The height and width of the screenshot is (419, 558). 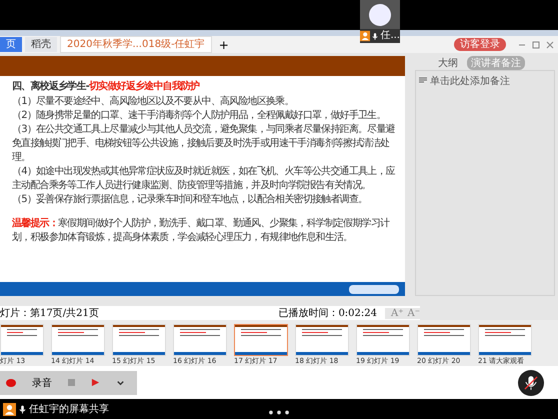 I want to click on close-icon, so click(x=550, y=44).